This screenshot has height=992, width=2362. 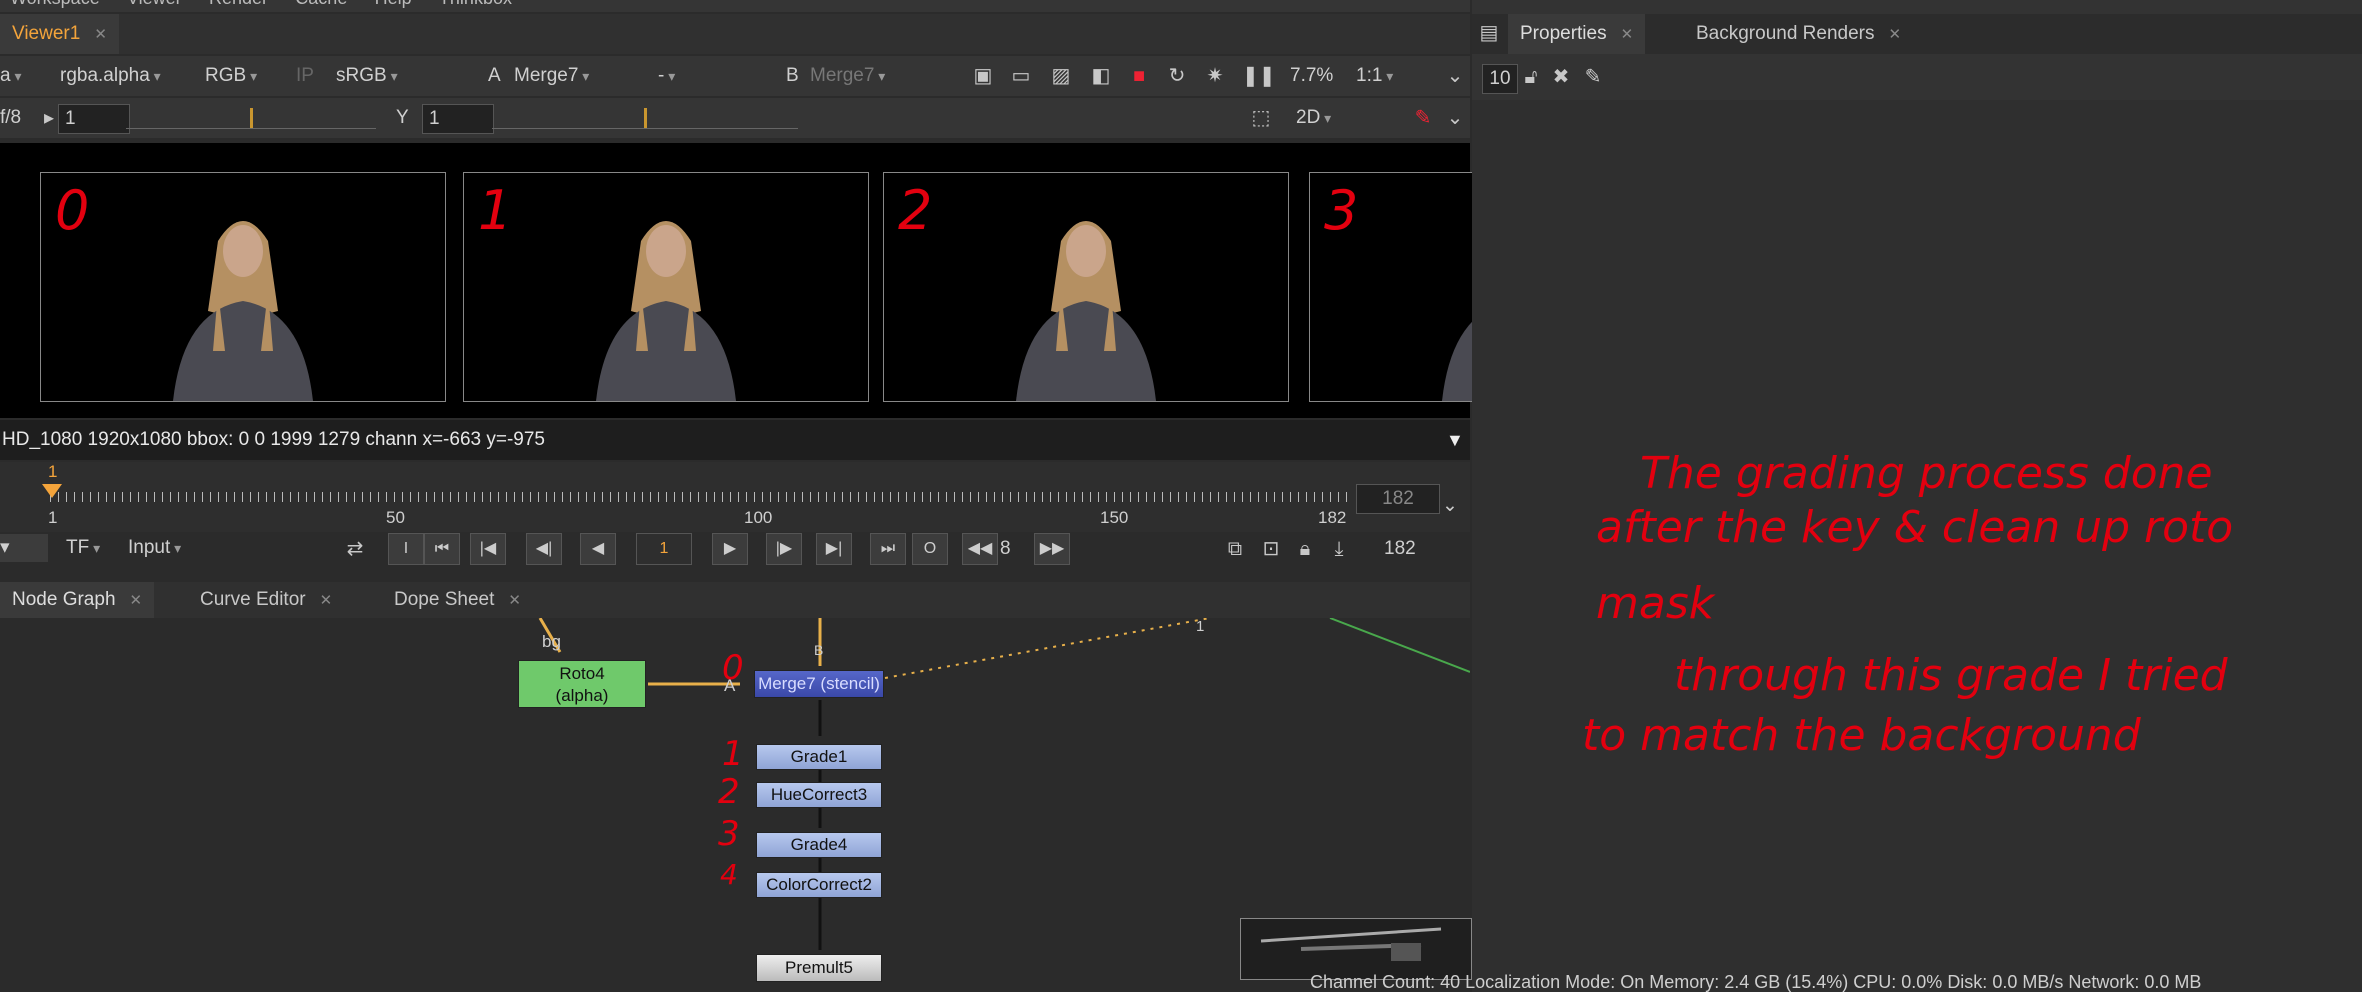 What do you see at coordinates (598, 549) in the screenshot?
I see `play-backward-button: ◀` at bounding box center [598, 549].